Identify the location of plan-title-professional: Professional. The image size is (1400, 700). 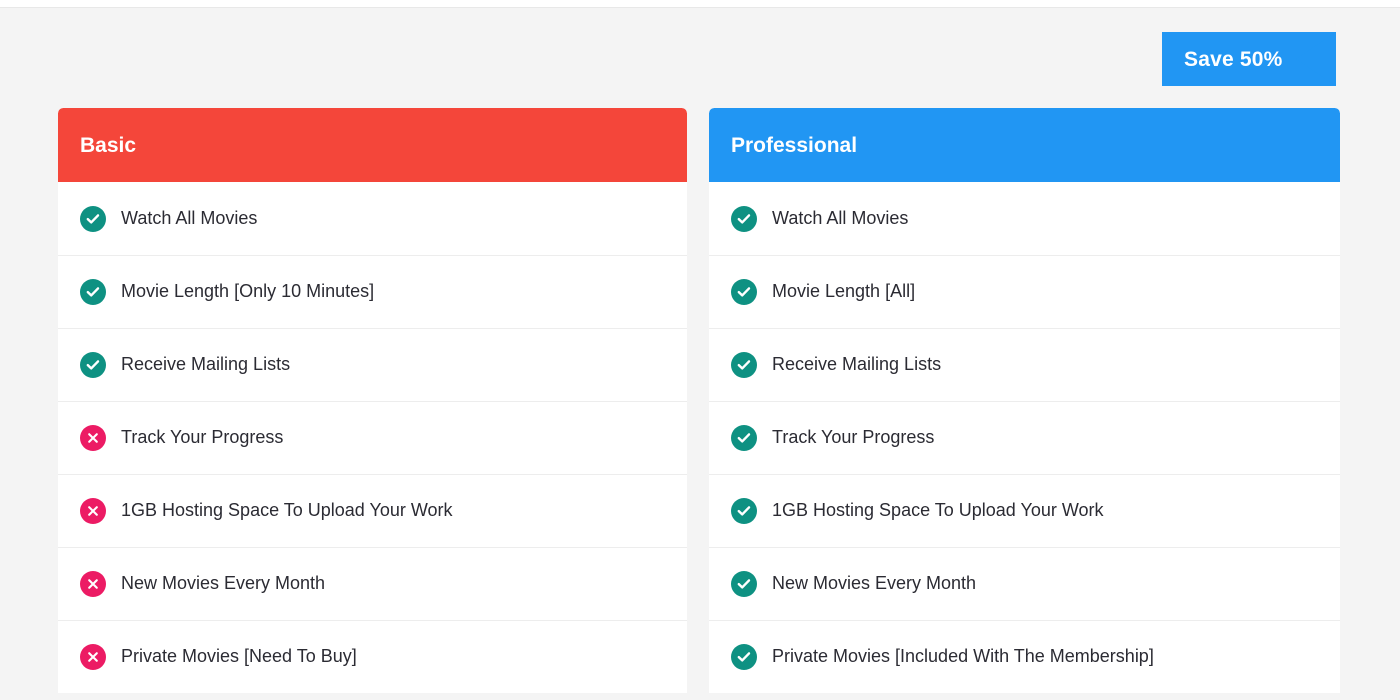
(794, 145).